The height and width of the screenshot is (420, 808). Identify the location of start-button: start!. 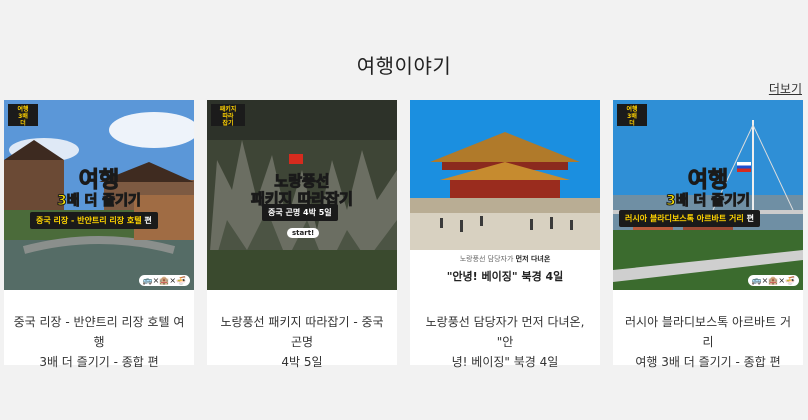
(303, 233).